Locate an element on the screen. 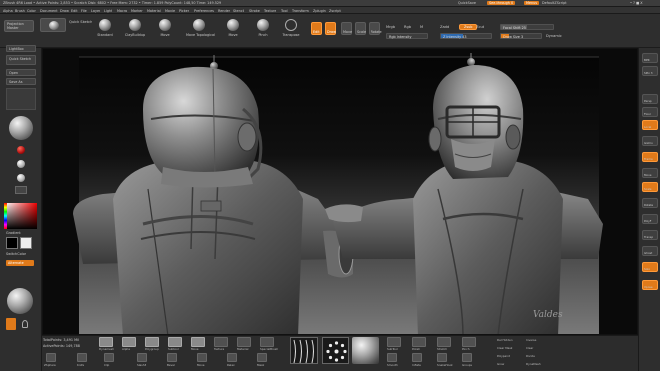 Image resolution: width=660 pixels, height=371 pixels. menu-stencil: Stencil is located at coordinates (238, 11).